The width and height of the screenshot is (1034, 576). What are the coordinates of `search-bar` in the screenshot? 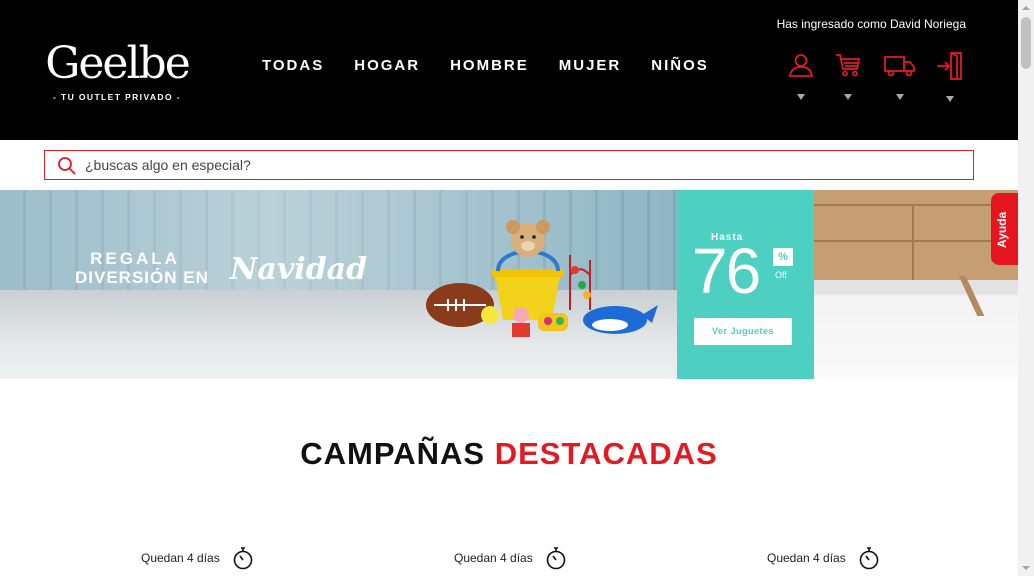 It's located at (509, 165).